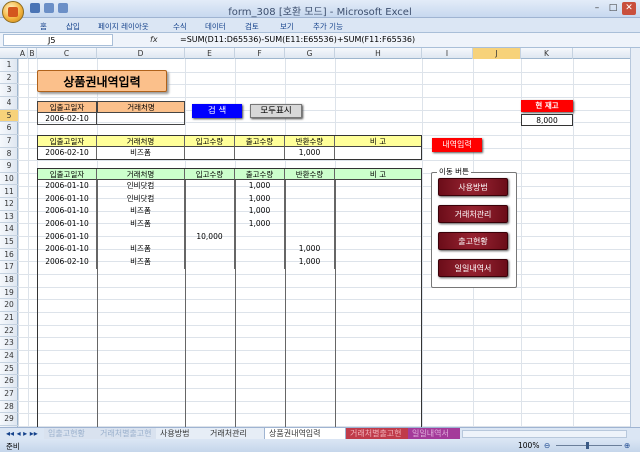  I want to click on column-header-f: F, so click(260, 53).